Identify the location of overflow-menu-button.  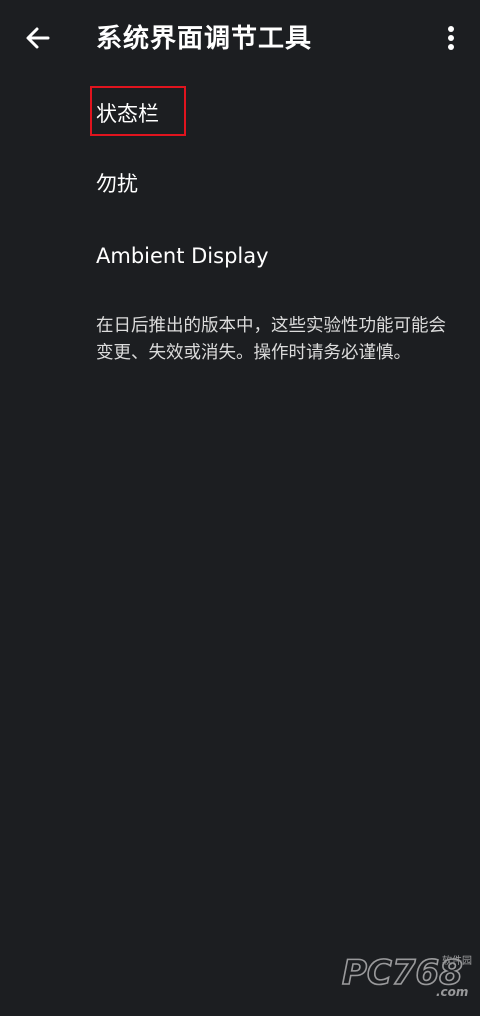
(451, 38).